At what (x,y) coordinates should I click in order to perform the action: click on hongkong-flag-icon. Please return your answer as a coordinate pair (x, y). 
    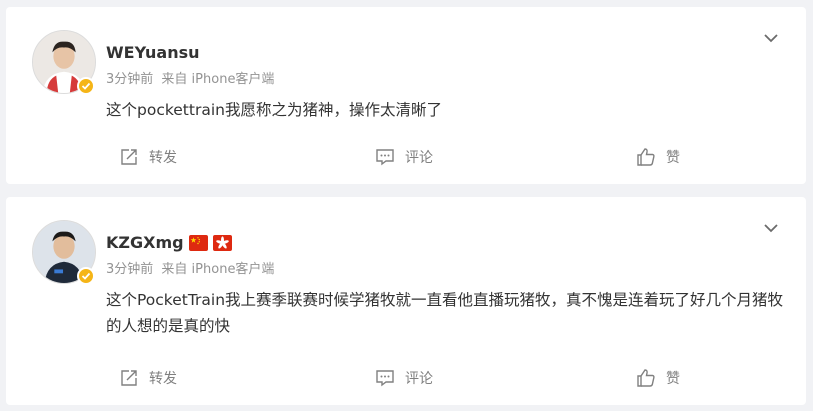
    Looking at the image, I should click on (222, 243).